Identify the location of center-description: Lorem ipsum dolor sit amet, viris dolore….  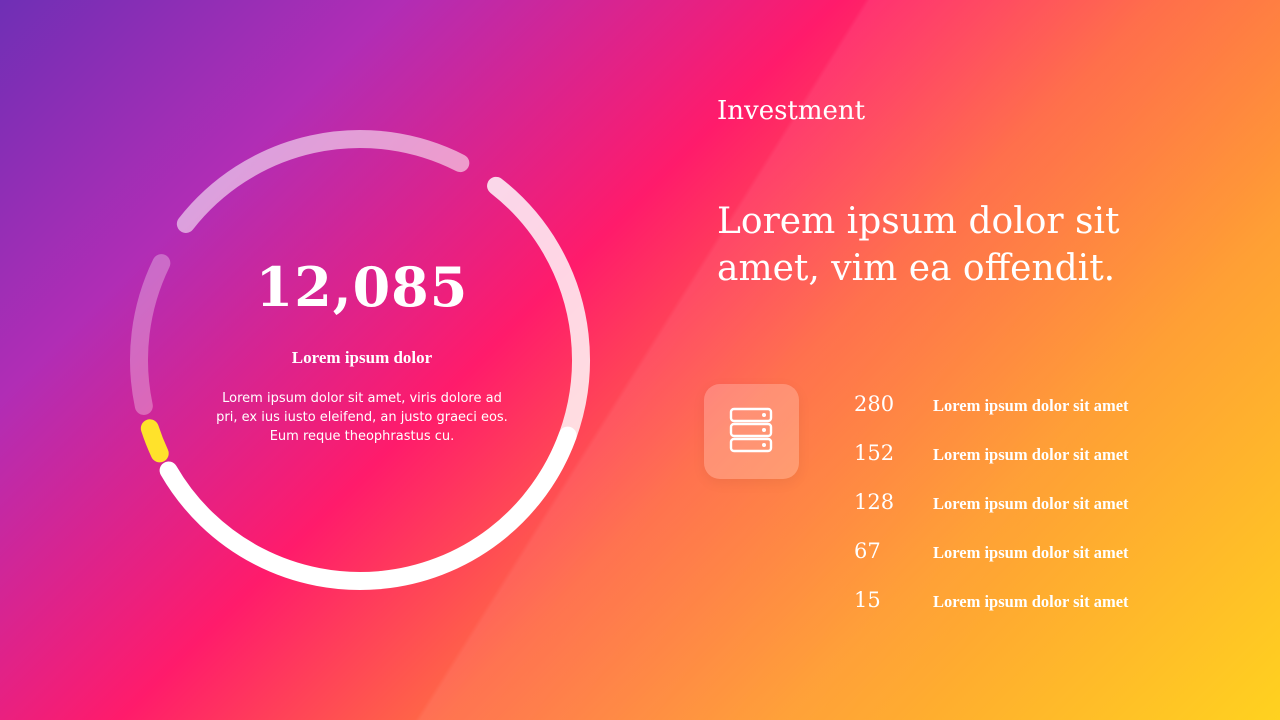
(362, 417).